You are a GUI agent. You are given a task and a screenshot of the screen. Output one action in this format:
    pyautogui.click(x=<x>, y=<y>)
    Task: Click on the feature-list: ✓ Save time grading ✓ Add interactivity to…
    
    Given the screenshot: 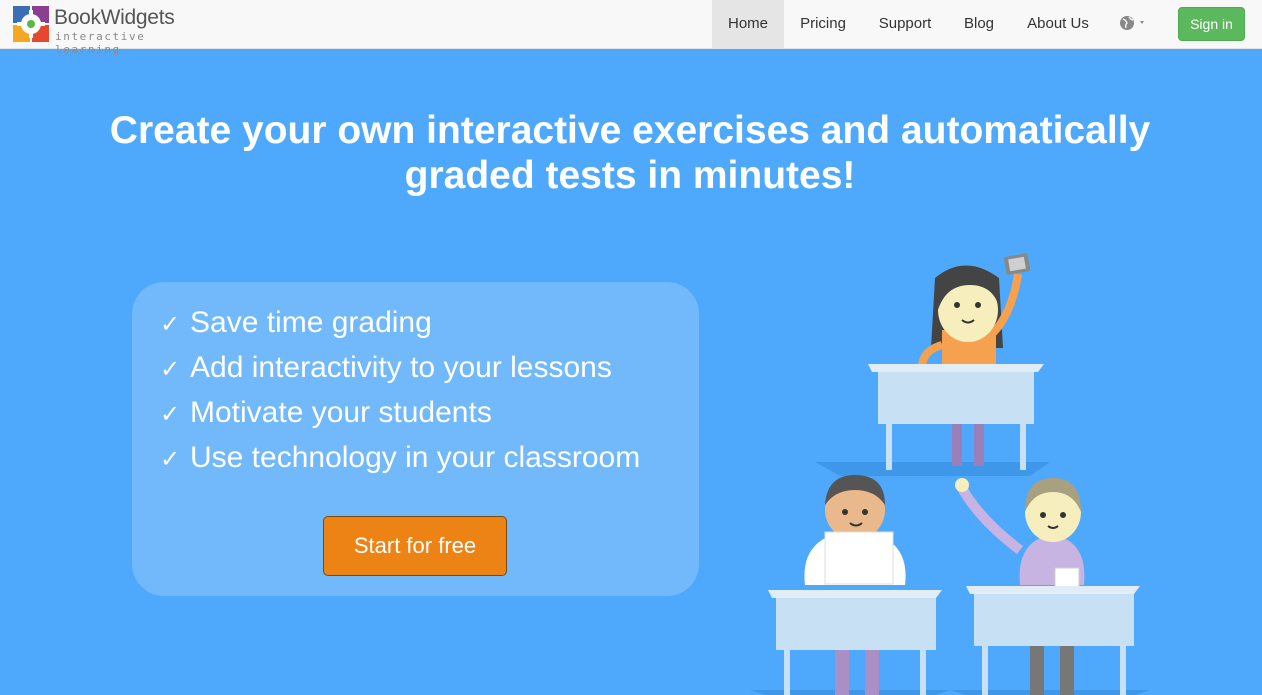 What is the action you would take?
    pyautogui.click(x=400, y=394)
    